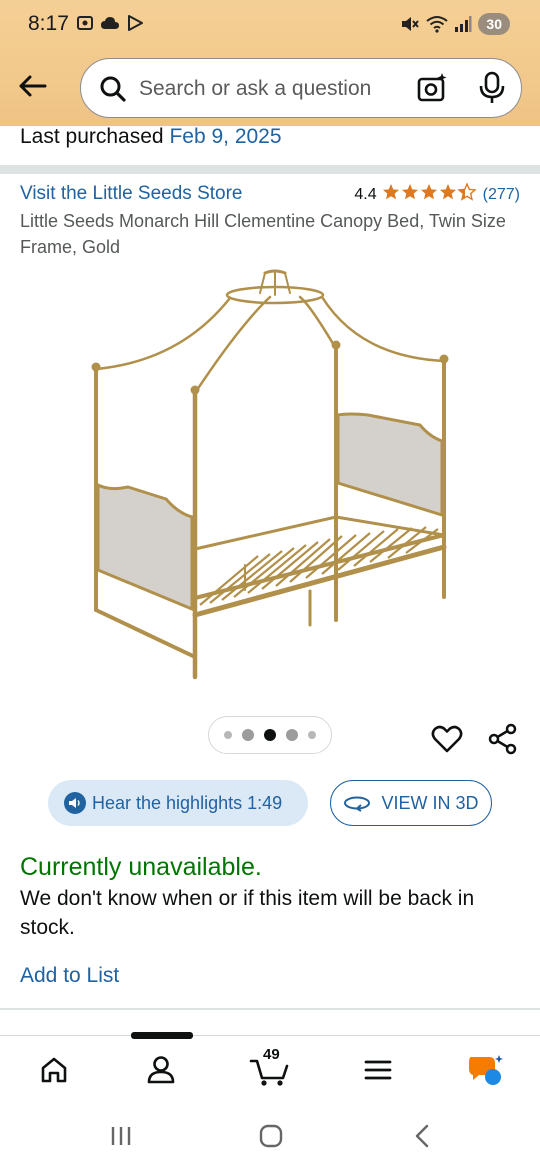  Describe the element at coordinates (432, 88) in the screenshot. I see `camera-search-icon` at that location.